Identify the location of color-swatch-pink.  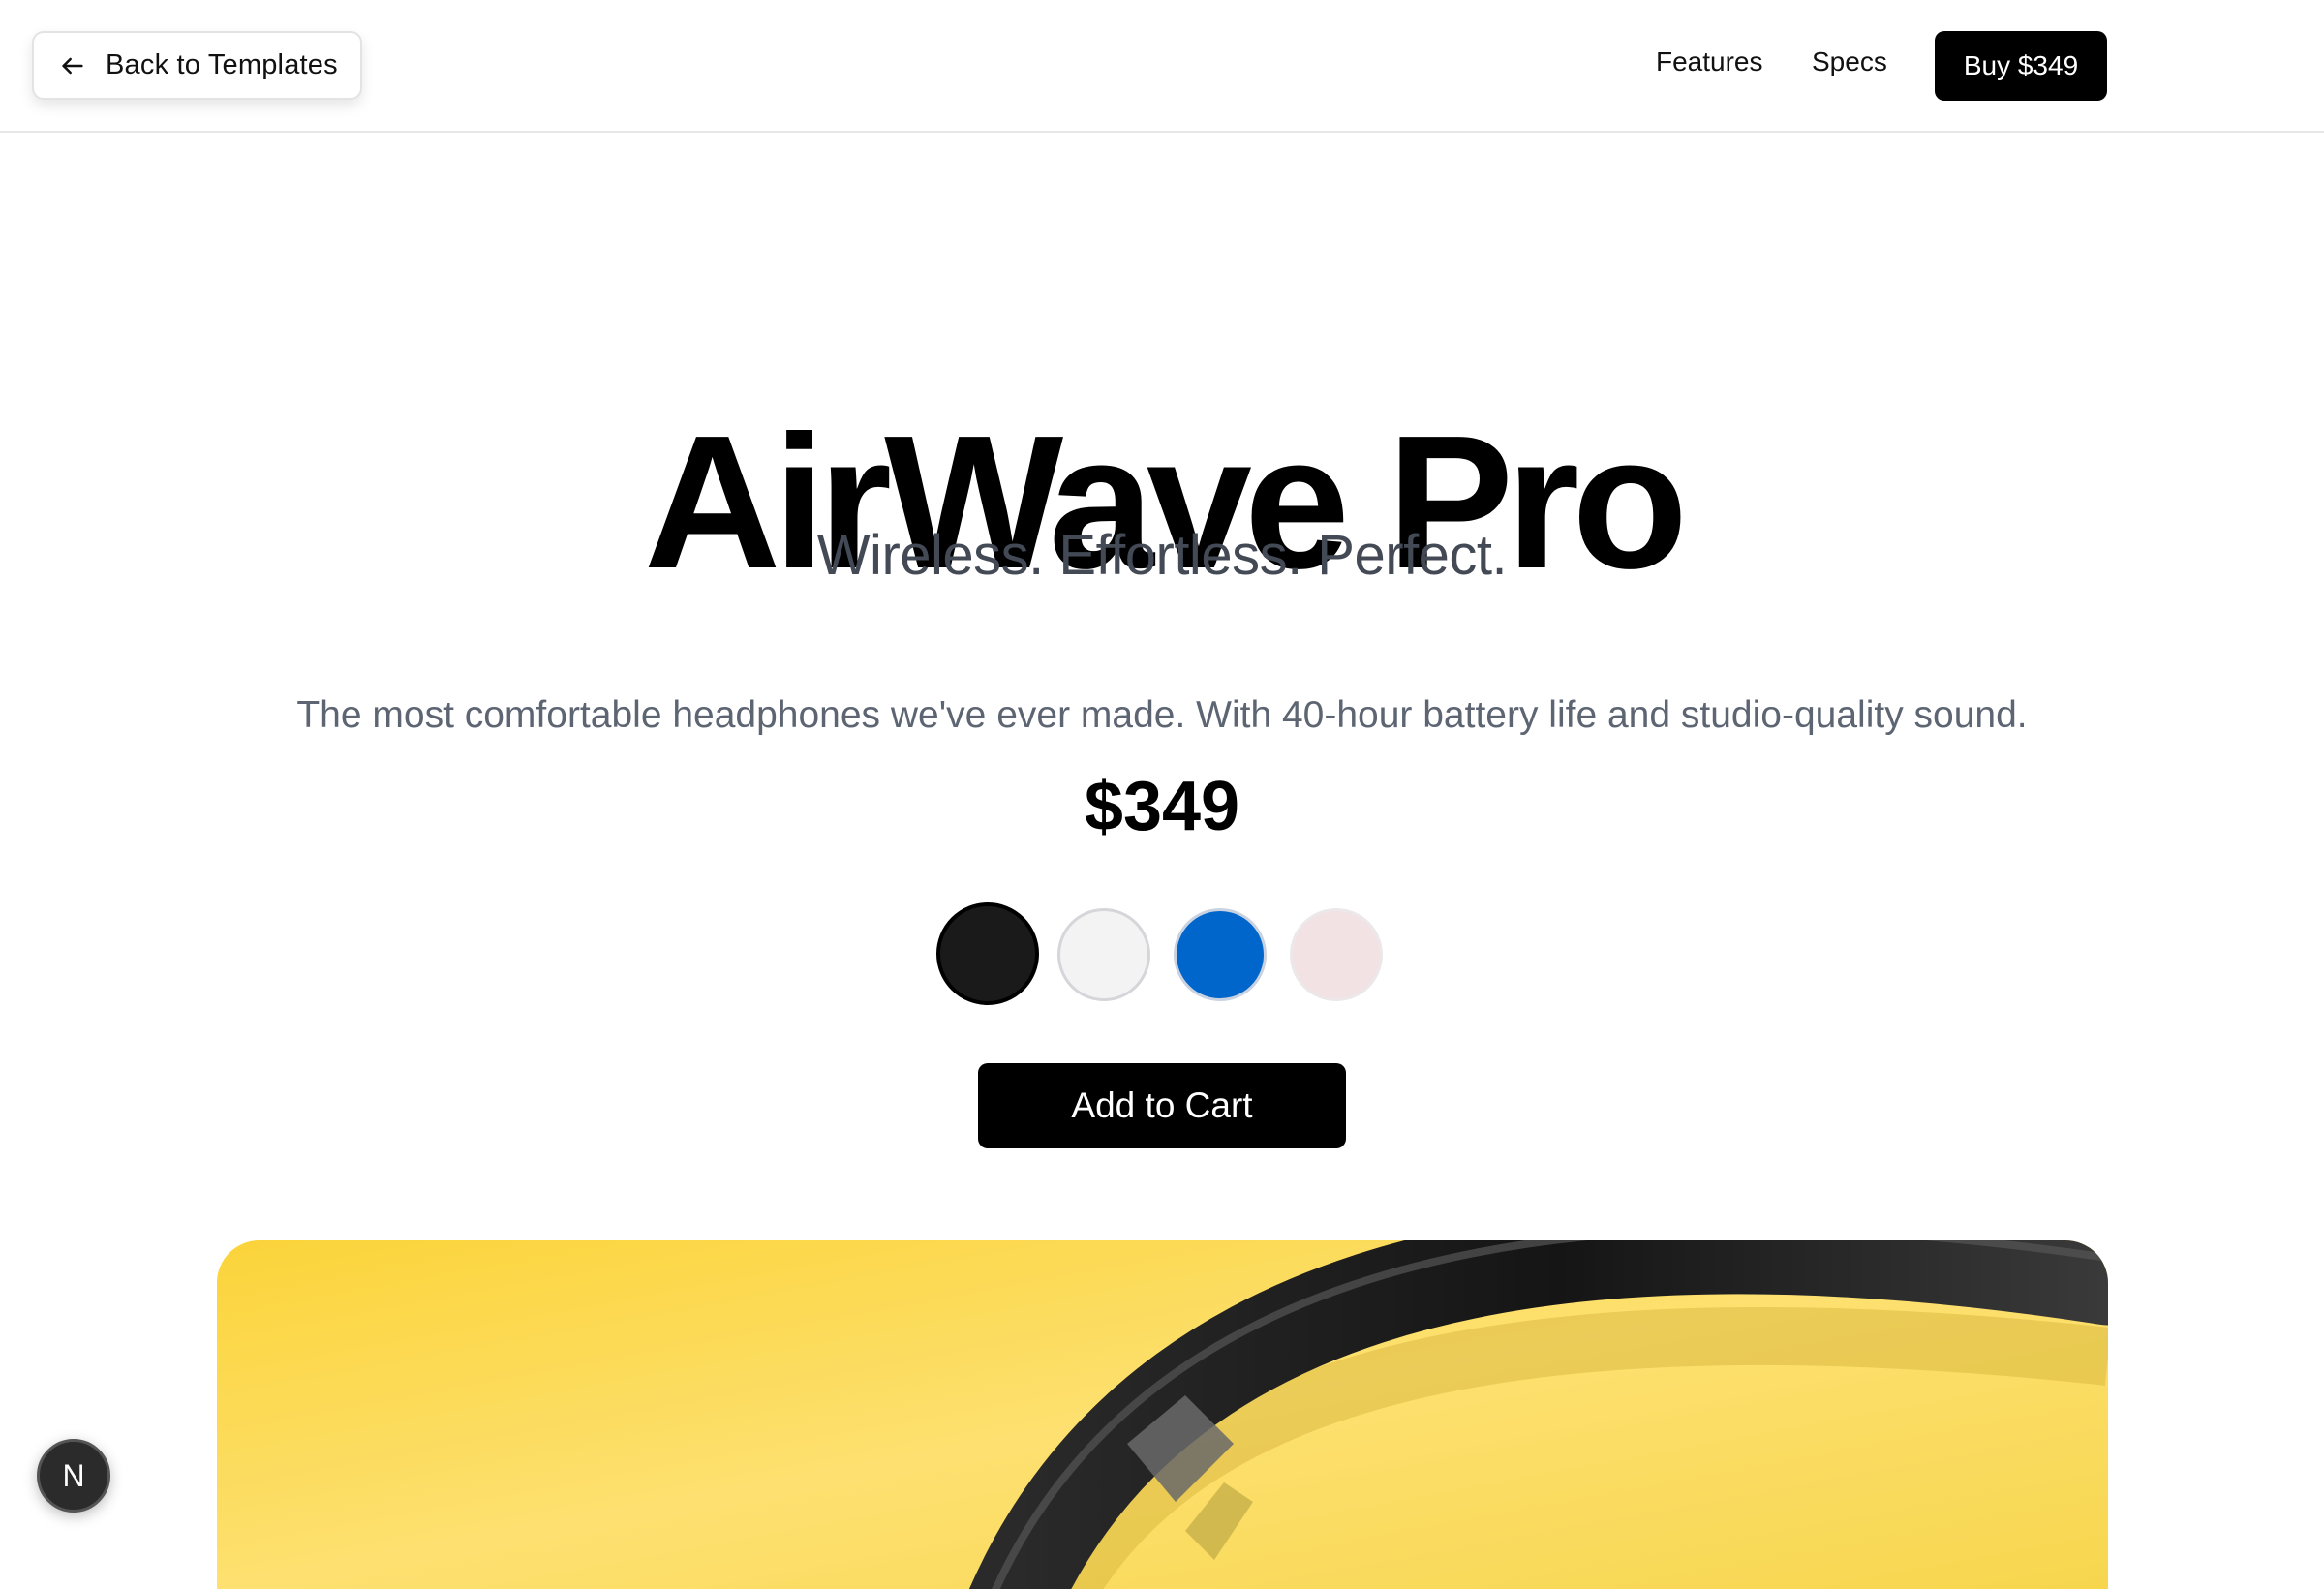
(1336, 954).